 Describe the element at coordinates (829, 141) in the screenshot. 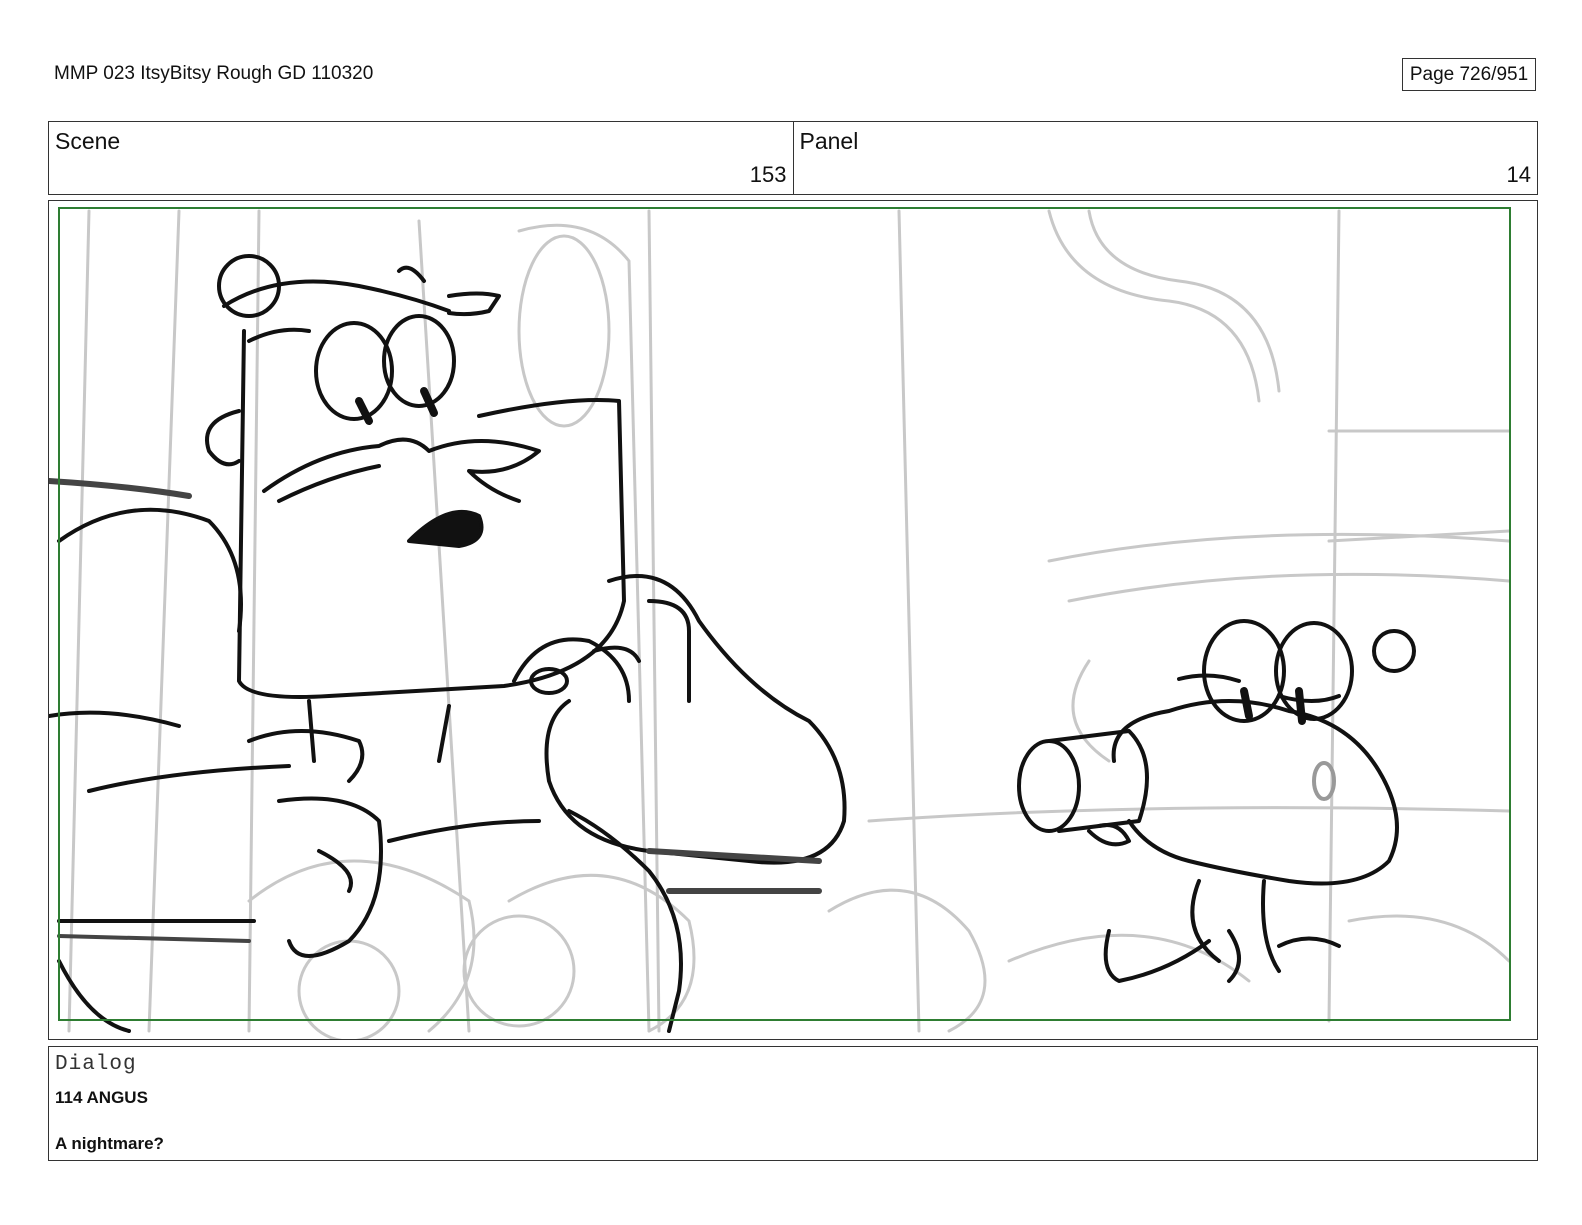

I see `panel-label: Panel` at that location.